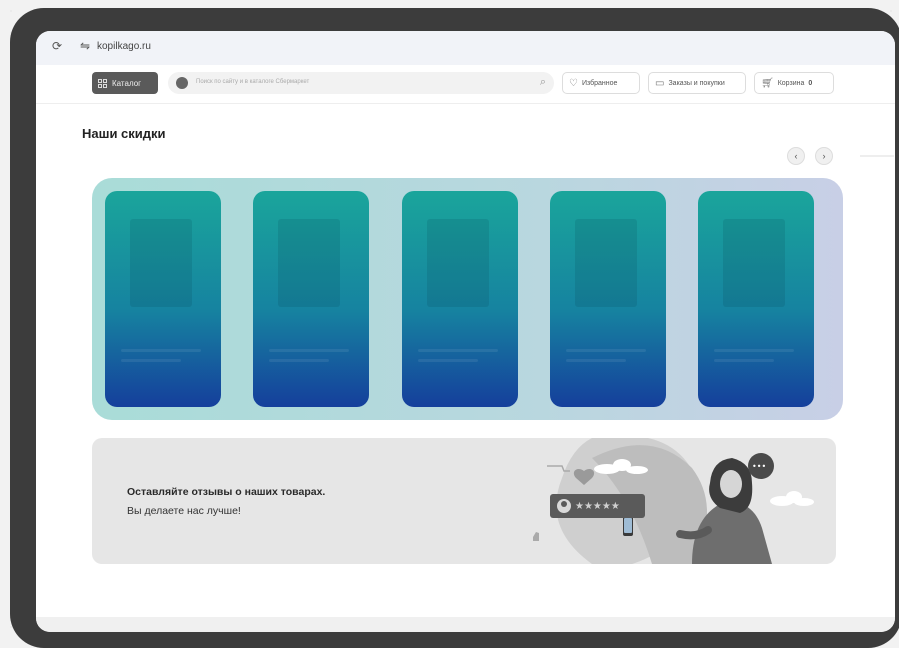 This screenshot has height=648, width=899. Describe the element at coordinates (810, 83) in the screenshot. I see `cart-count: 0` at that location.